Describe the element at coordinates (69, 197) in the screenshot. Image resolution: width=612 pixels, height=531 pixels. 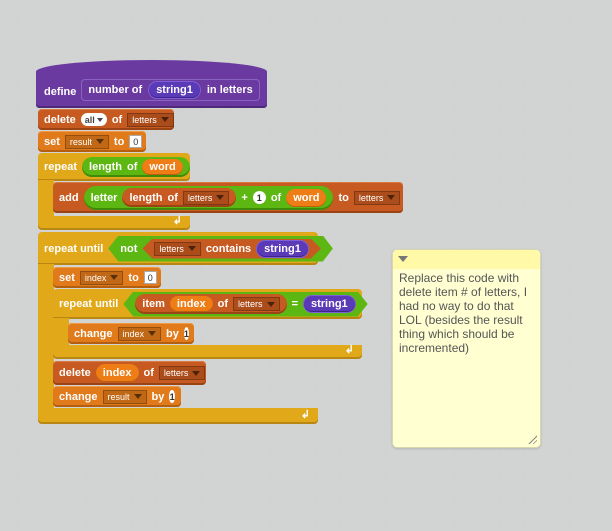
I see `add-keyword: add` at that location.